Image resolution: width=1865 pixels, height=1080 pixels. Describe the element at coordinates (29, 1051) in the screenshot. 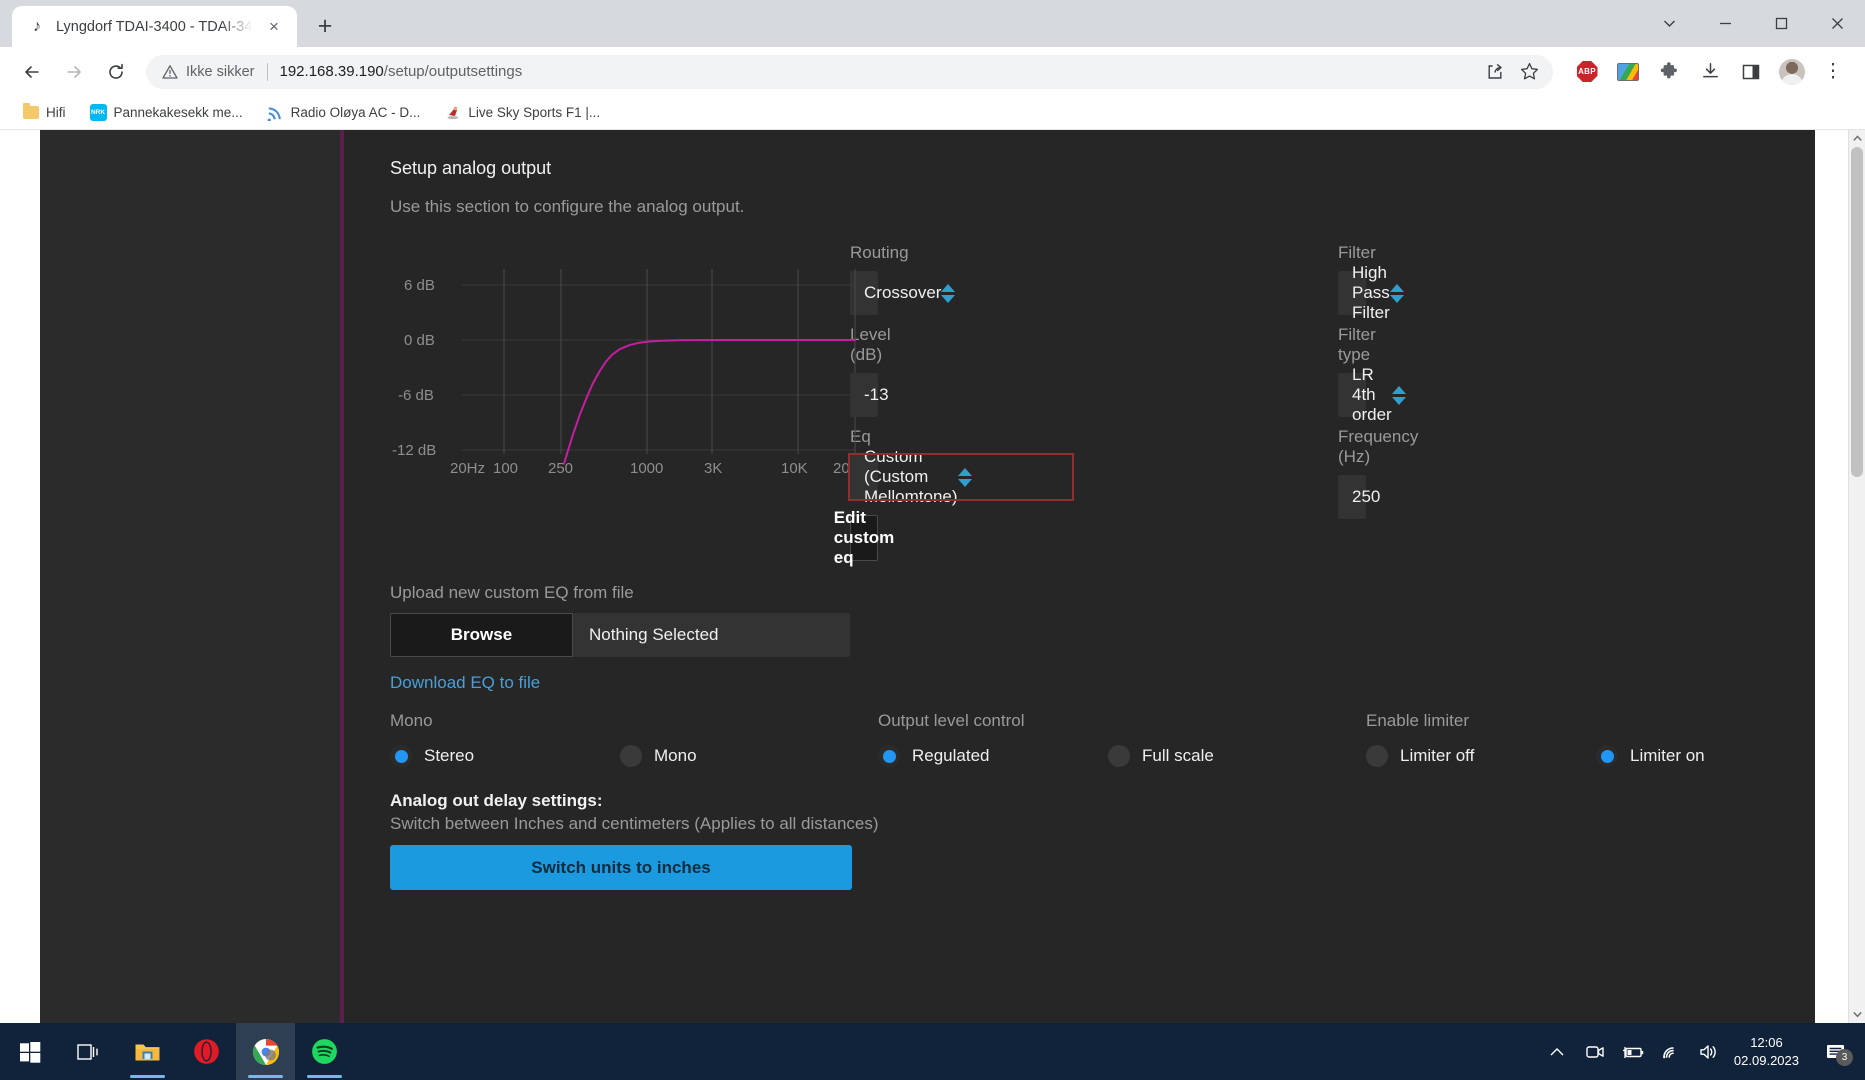

I see `start-button` at that location.